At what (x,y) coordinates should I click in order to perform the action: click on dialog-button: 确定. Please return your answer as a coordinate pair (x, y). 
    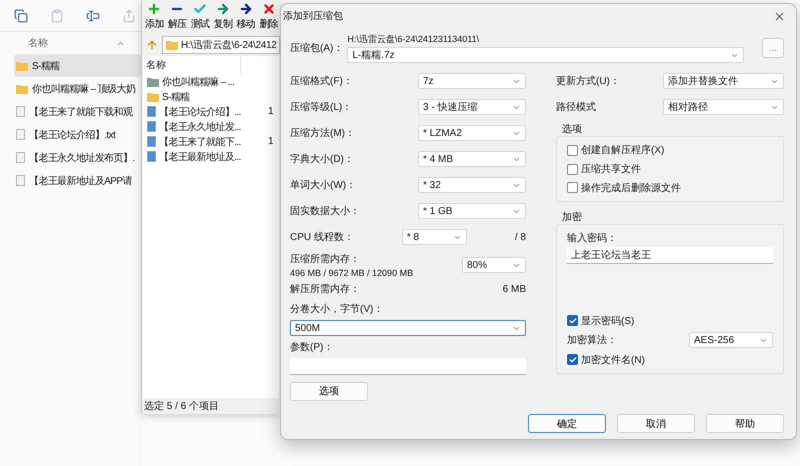
    Looking at the image, I should click on (567, 423).